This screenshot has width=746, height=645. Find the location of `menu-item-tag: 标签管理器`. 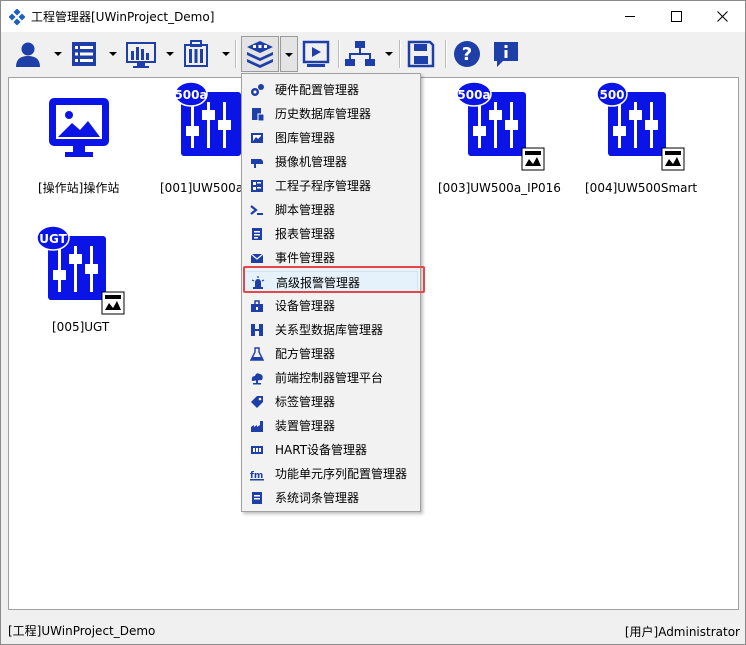

menu-item-tag: 标签管理器 is located at coordinates (331, 402).